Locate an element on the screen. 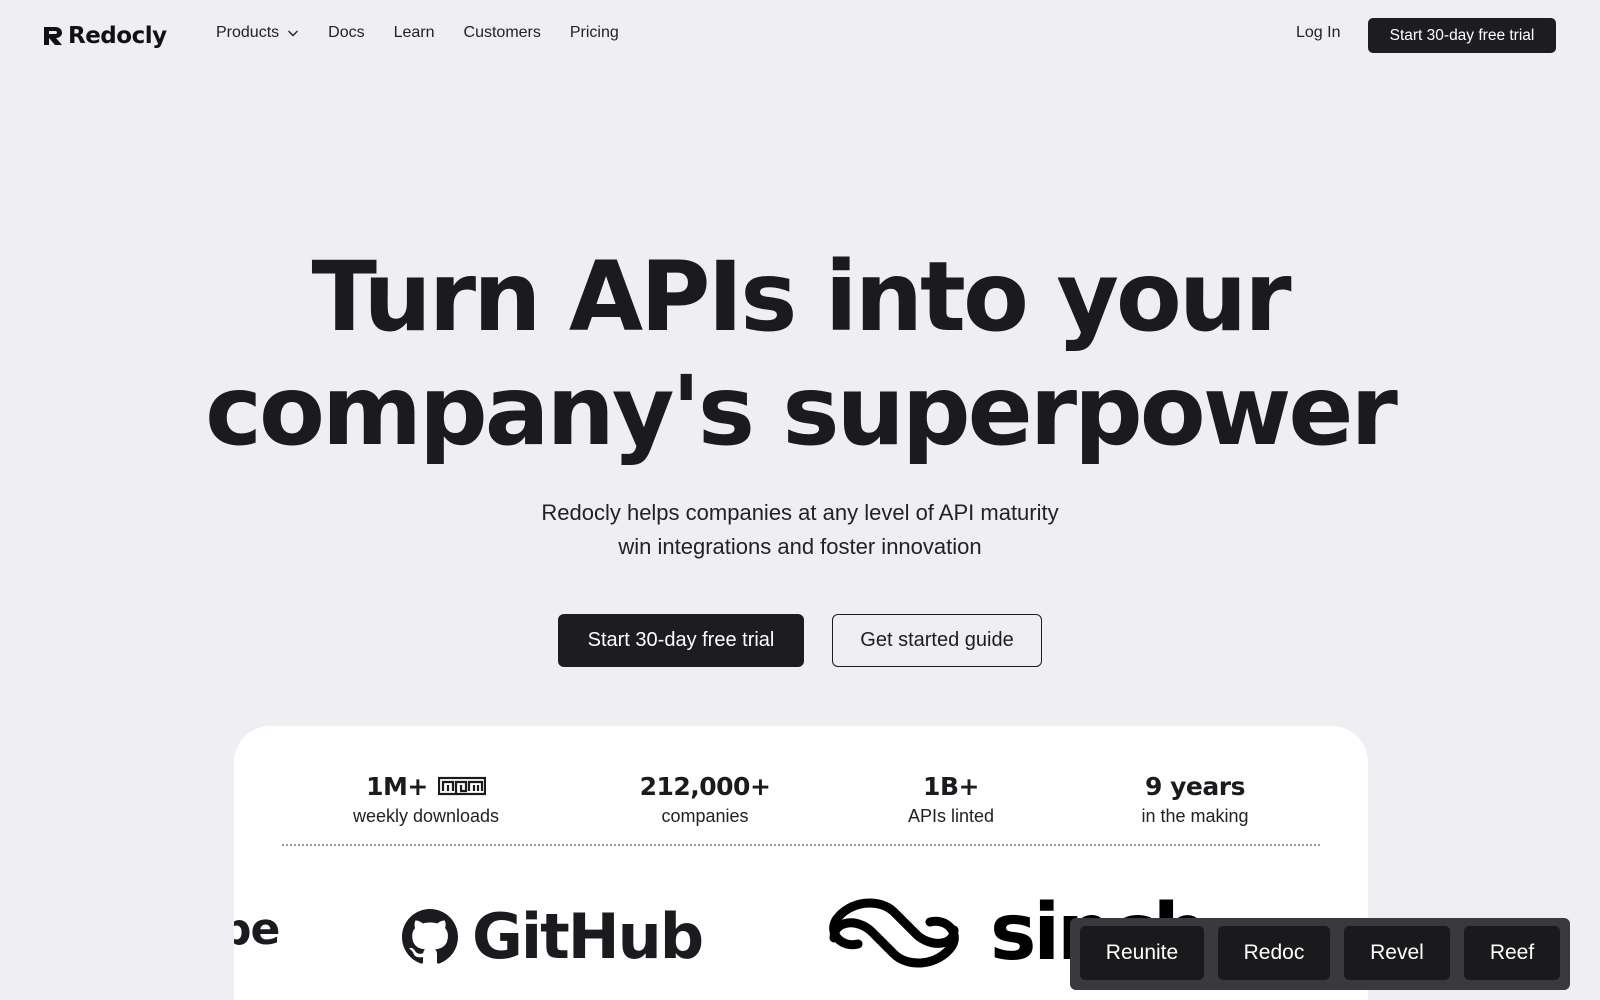 This screenshot has height=1000, width=1600. stat-value: 1B+ is located at coordinates (951, 786).